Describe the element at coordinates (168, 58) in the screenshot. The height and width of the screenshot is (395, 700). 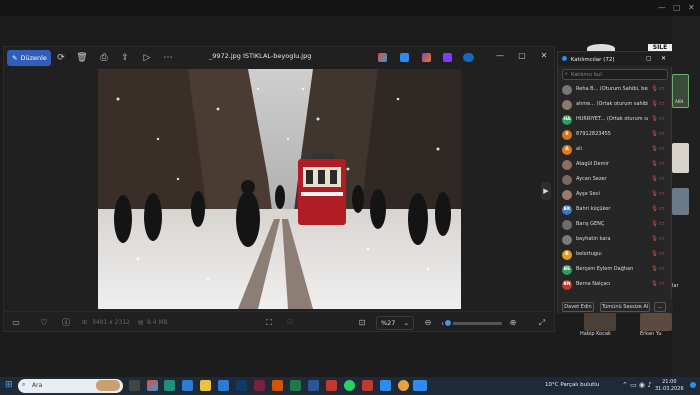
I see `more-icon: ⋯` at that location.